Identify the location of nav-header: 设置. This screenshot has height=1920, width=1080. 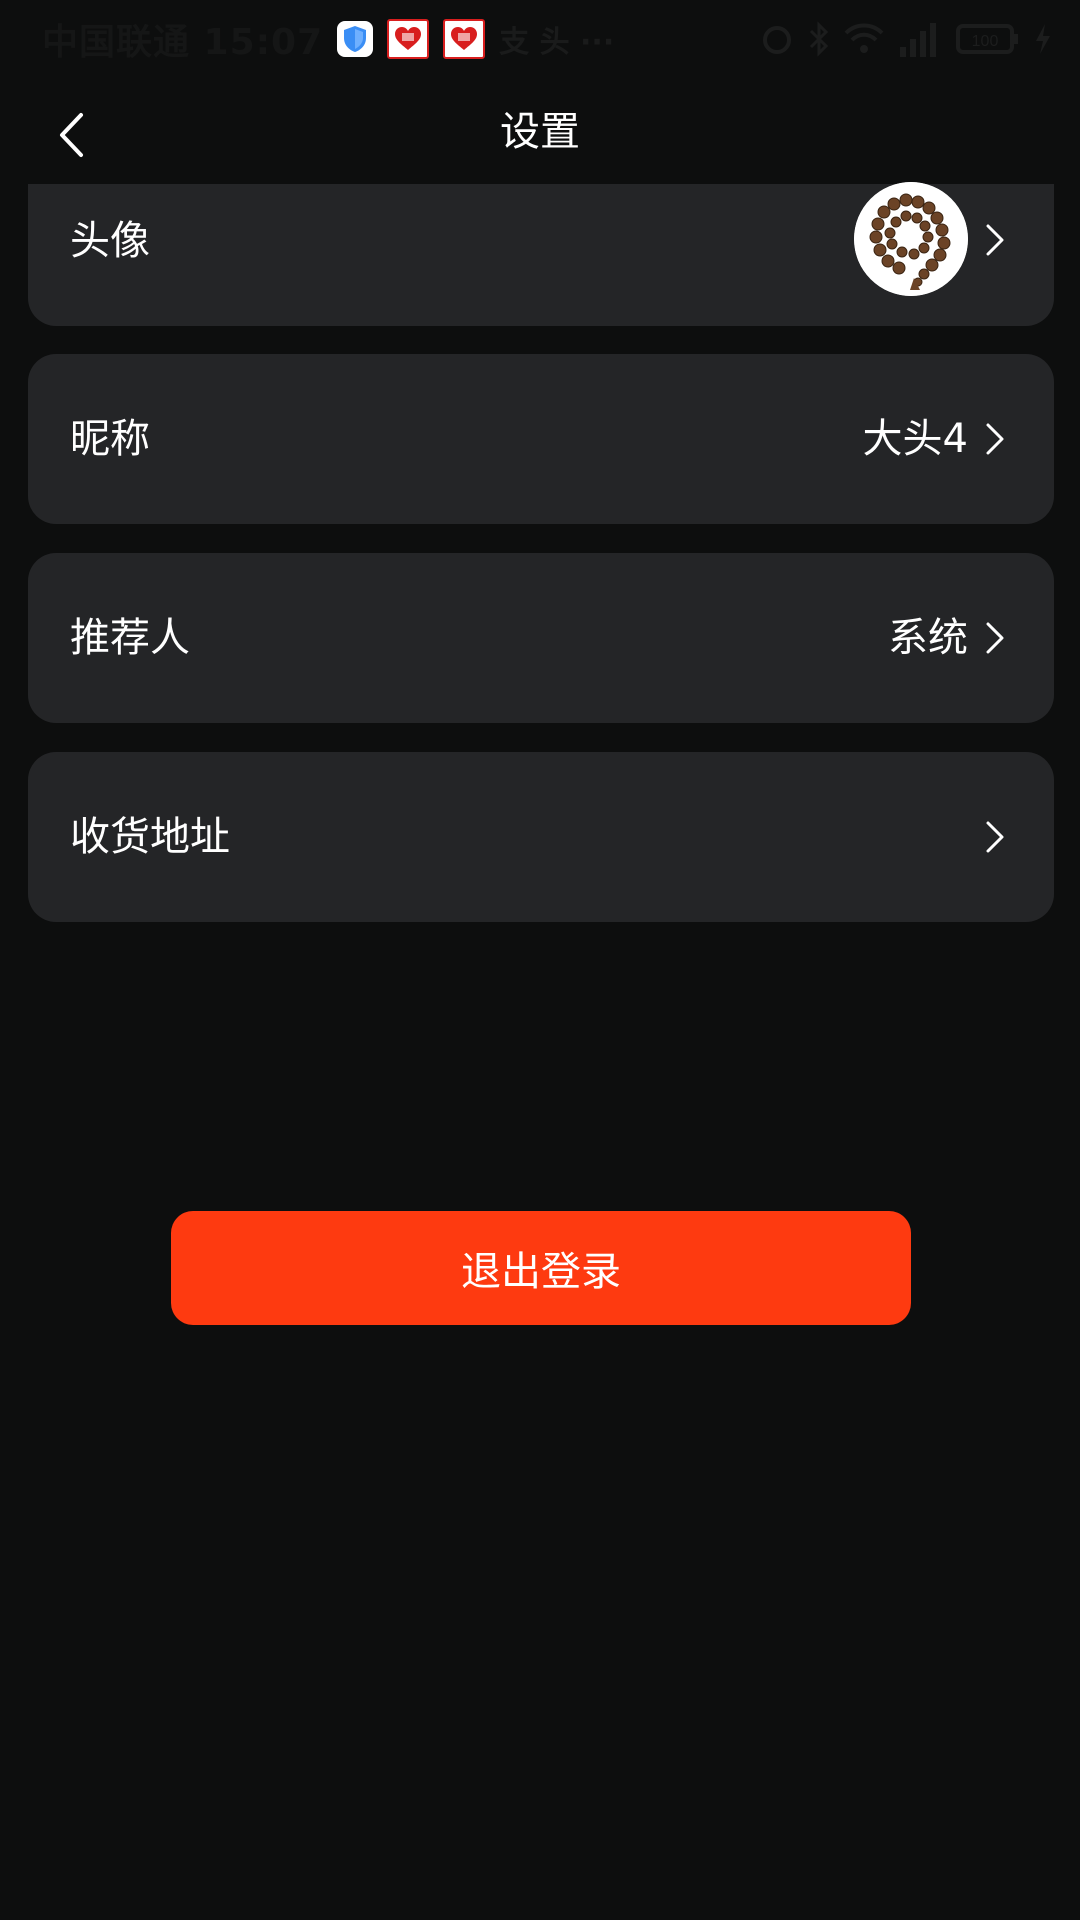
(540, 134).